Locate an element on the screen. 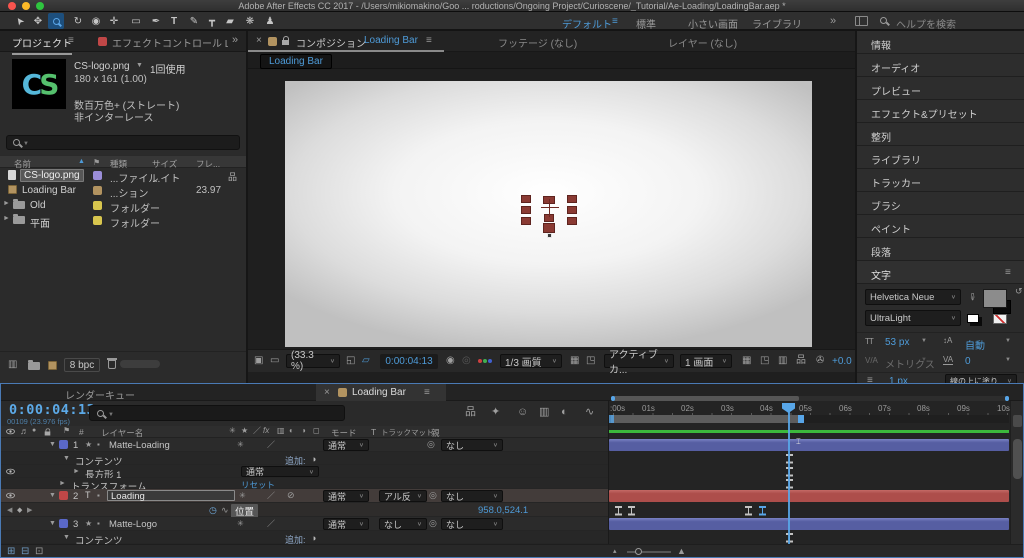  set-bw-swatch is located at coordinates (973, 318).